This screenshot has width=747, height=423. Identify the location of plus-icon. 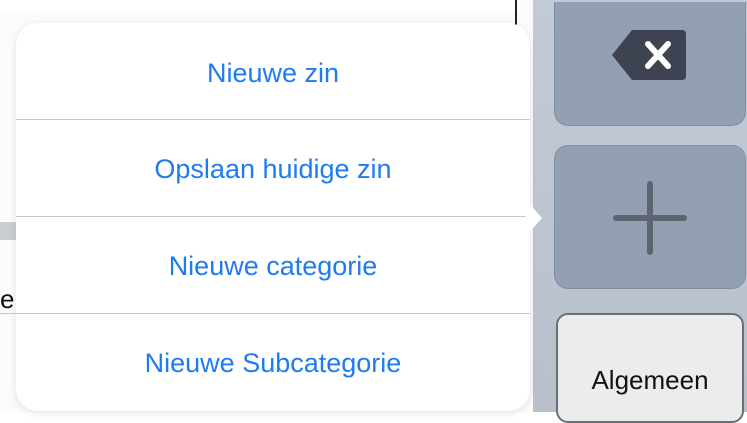
(650, 218).